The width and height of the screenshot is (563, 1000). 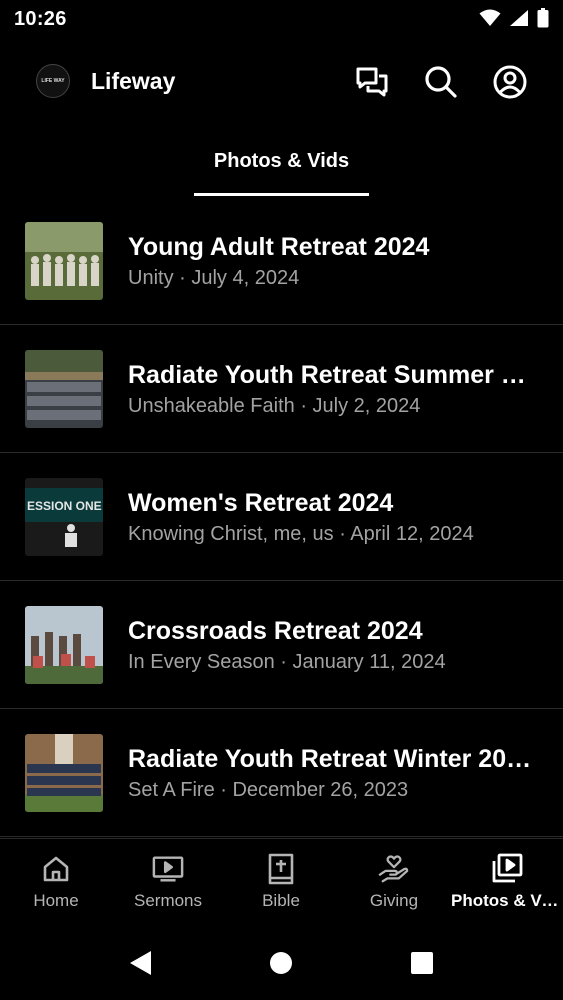 I want to click on nav-label: Home, so click(x=56, y=900).